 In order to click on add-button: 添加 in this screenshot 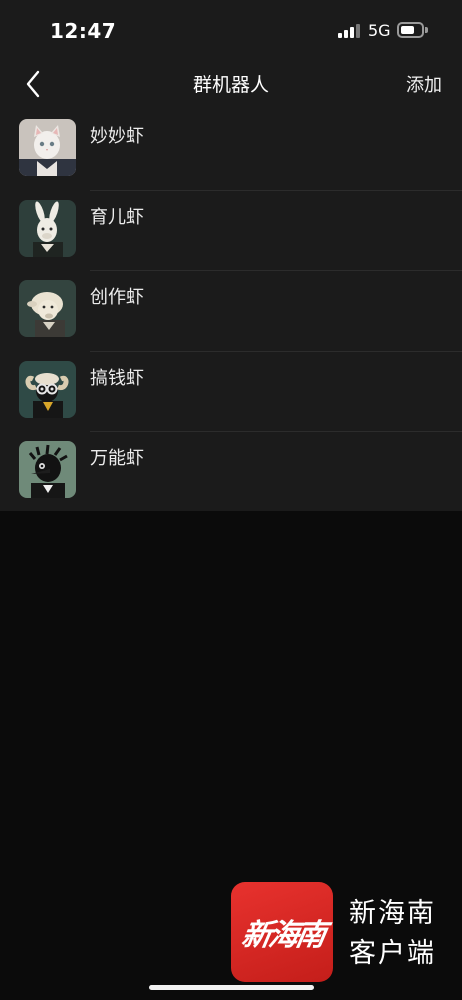, I will do `click(424, 84)`.